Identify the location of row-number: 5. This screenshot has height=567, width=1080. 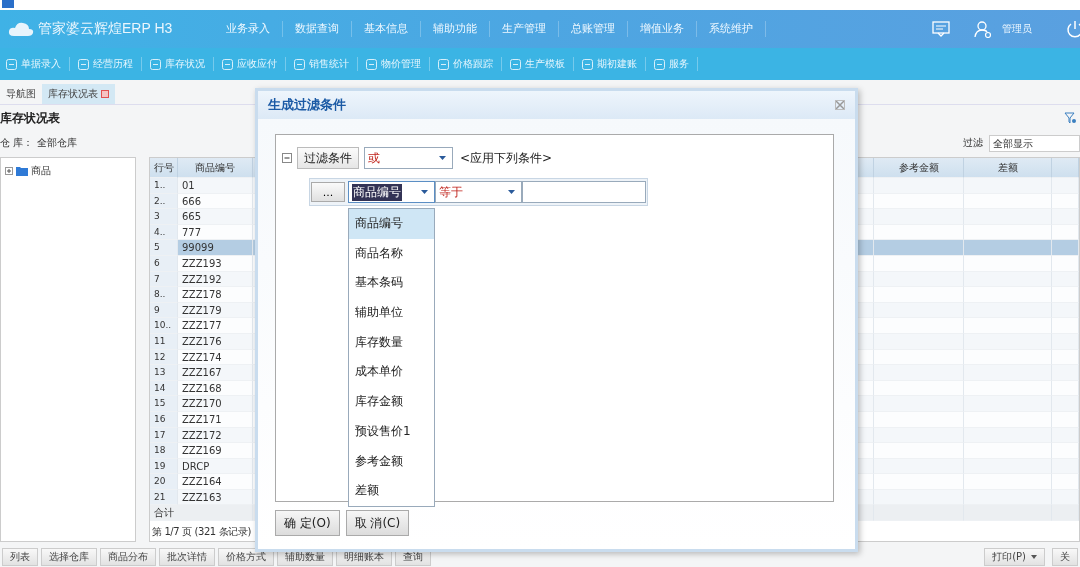
(164, 248).